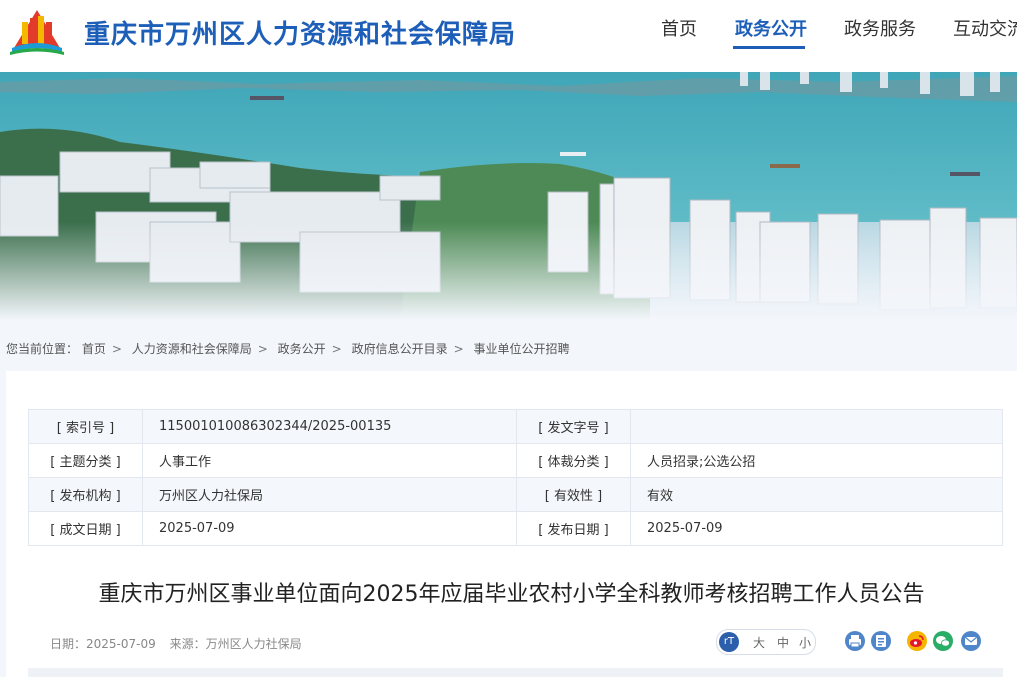 This screenshot has height=677, width=1017. Describe the element at coordinates (943, 641) in the screenshot. I see `wechat-icon` at that location.